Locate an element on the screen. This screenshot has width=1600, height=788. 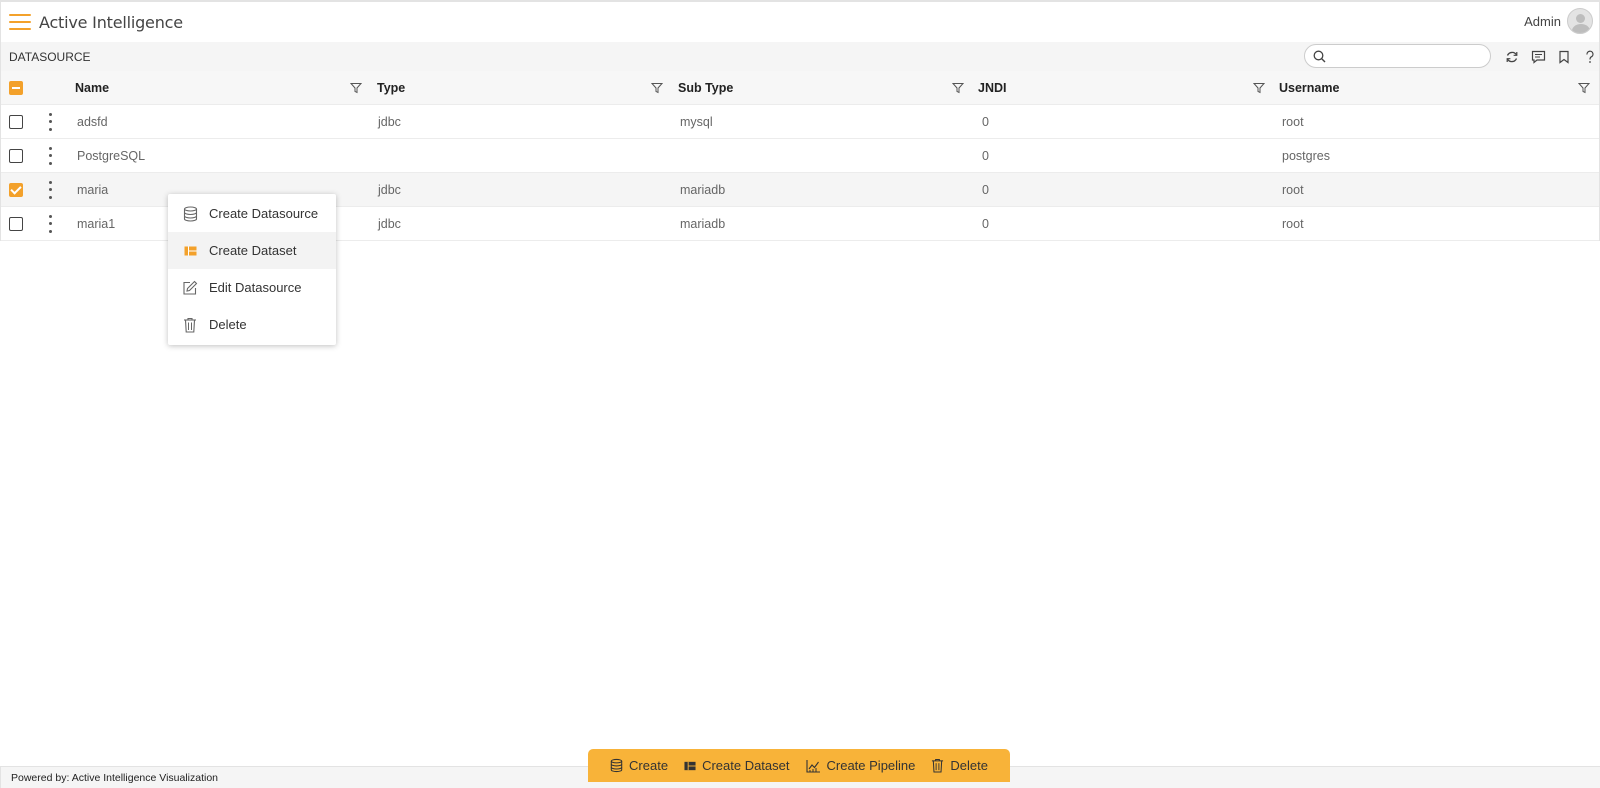
comment-icon is located at coordinates (1538, 57).